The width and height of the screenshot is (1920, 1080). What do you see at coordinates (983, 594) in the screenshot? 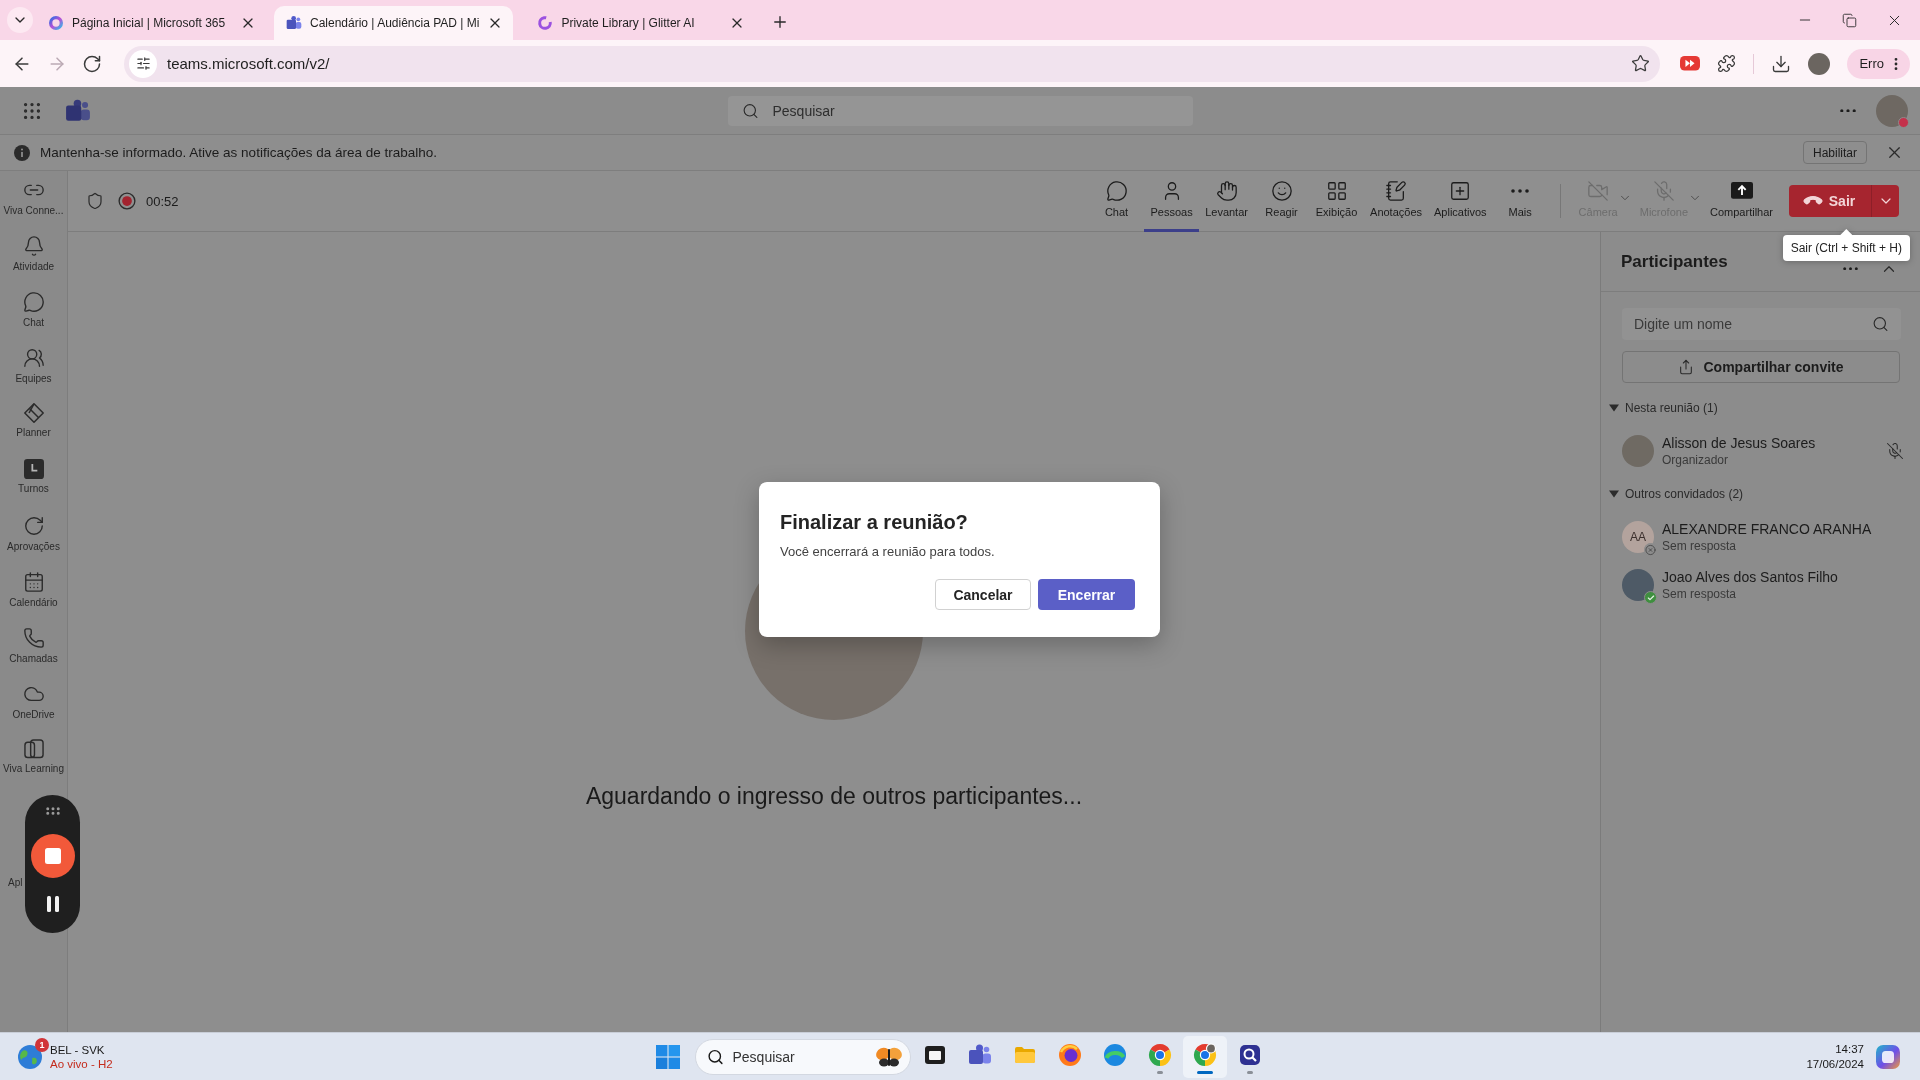
I see `cancel-button: Cancelar` at bounding box center [983, 594].